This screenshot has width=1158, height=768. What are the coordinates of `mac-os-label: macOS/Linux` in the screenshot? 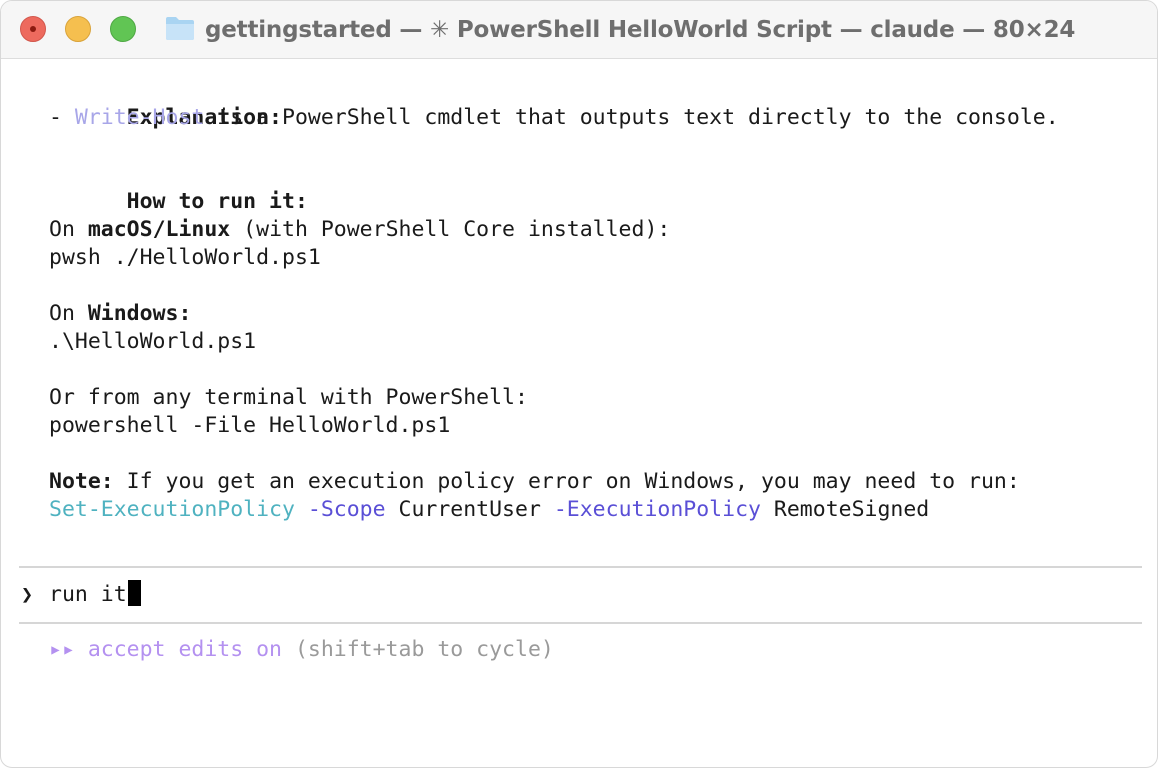 It's located at (159, 229).